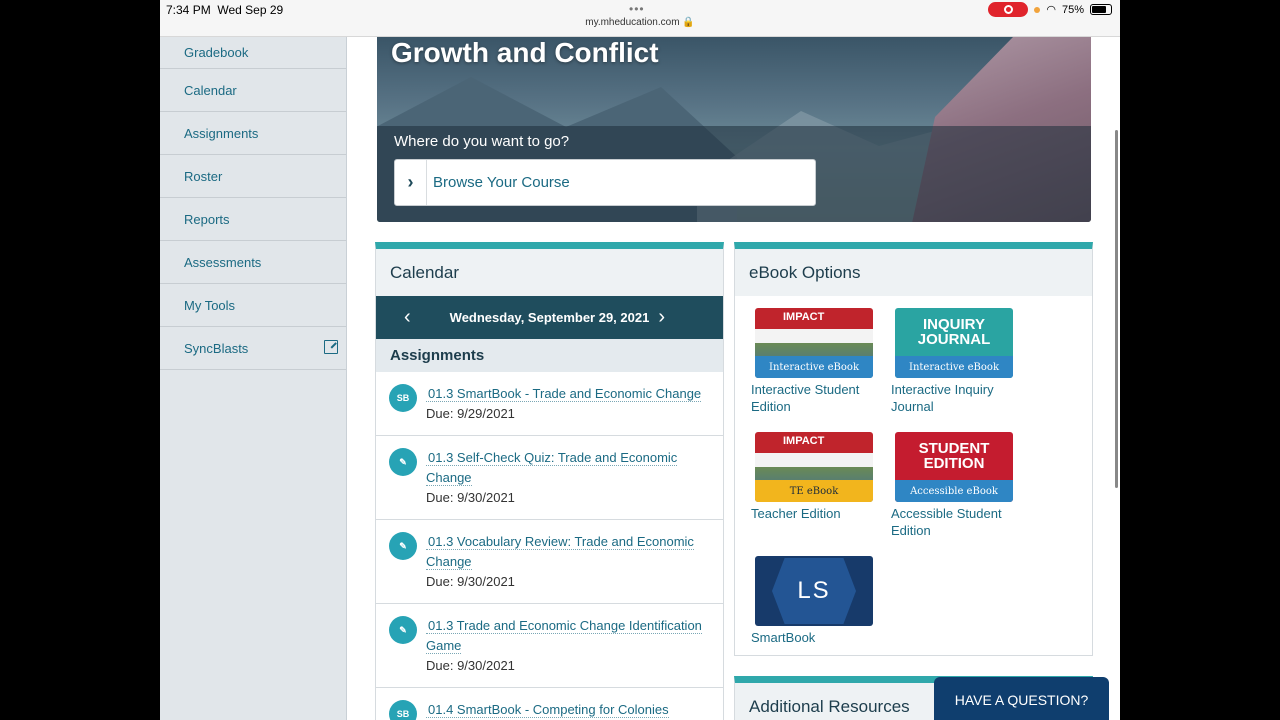 This screenshot has width=1280, height=720. I want to click on ebook-cover: IMPACT Interactive eBook, so click(814, 343).